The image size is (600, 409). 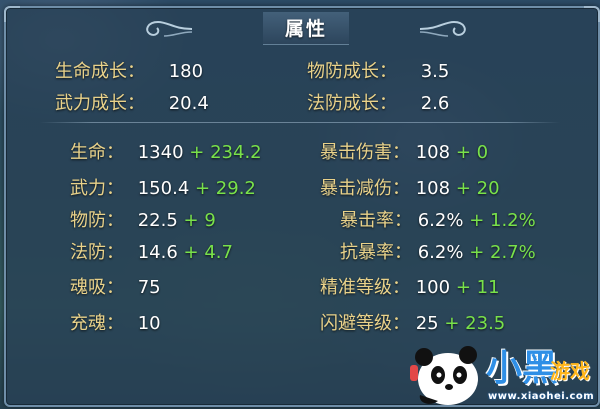 I want to click on stat-bonus: + 29.2, so click(x=225, y=188).